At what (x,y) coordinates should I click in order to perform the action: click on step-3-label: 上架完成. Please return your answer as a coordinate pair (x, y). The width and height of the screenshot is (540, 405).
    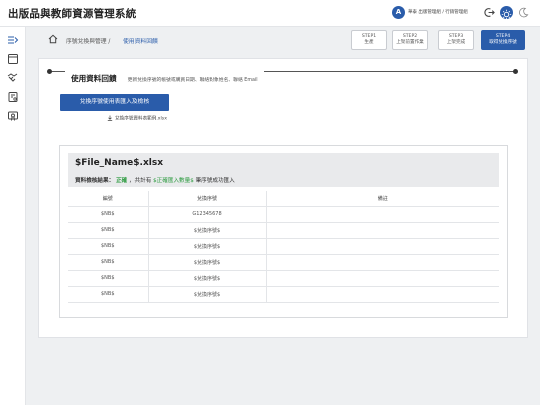
    Looking at the image, I should click on (456, 42).